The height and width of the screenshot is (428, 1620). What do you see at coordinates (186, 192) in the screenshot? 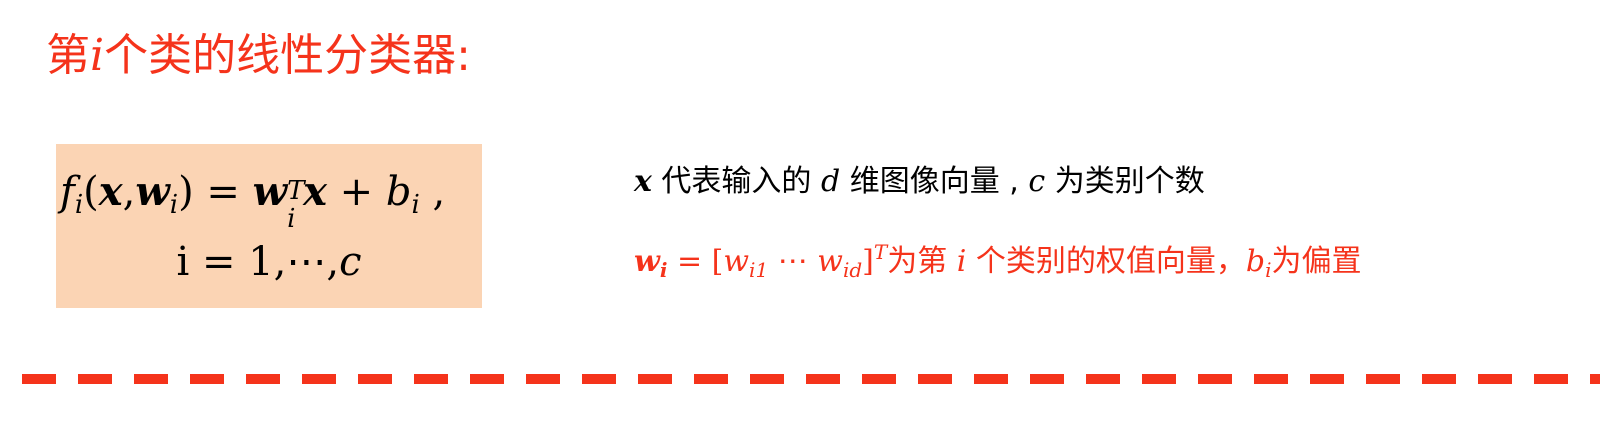
I see `formula-close-paren: )` at bounding box center [186, 192].